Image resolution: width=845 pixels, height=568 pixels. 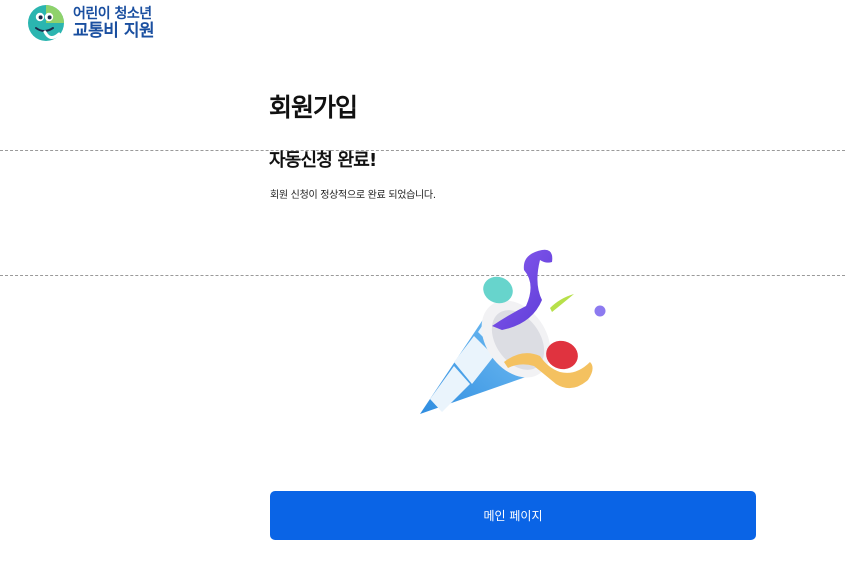 What do you see at coordinates (513, 515) in the screenshot?
I see `main-page-button: 메인 페이지` at bounding box center [513, 515].